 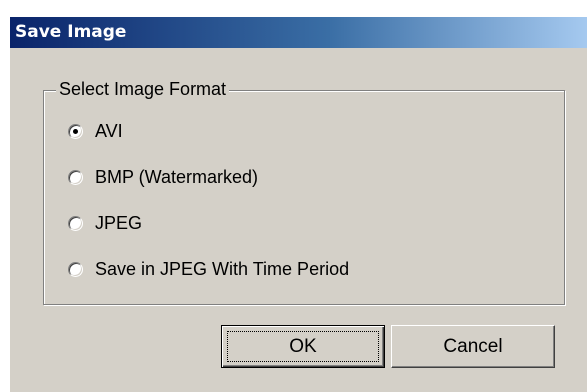 I want to click on radio-option-jpeg-time-period: Save in JPEG With Time Period, so click(x=208, y=269).